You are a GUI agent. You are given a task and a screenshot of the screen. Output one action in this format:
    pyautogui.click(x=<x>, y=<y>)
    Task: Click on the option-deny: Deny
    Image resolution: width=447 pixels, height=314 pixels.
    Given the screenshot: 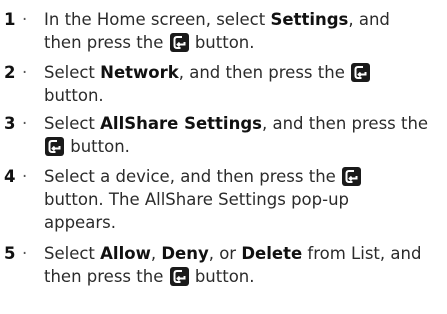 What is the action you would take?
    pyautogui.click(x=185, y=253)
    